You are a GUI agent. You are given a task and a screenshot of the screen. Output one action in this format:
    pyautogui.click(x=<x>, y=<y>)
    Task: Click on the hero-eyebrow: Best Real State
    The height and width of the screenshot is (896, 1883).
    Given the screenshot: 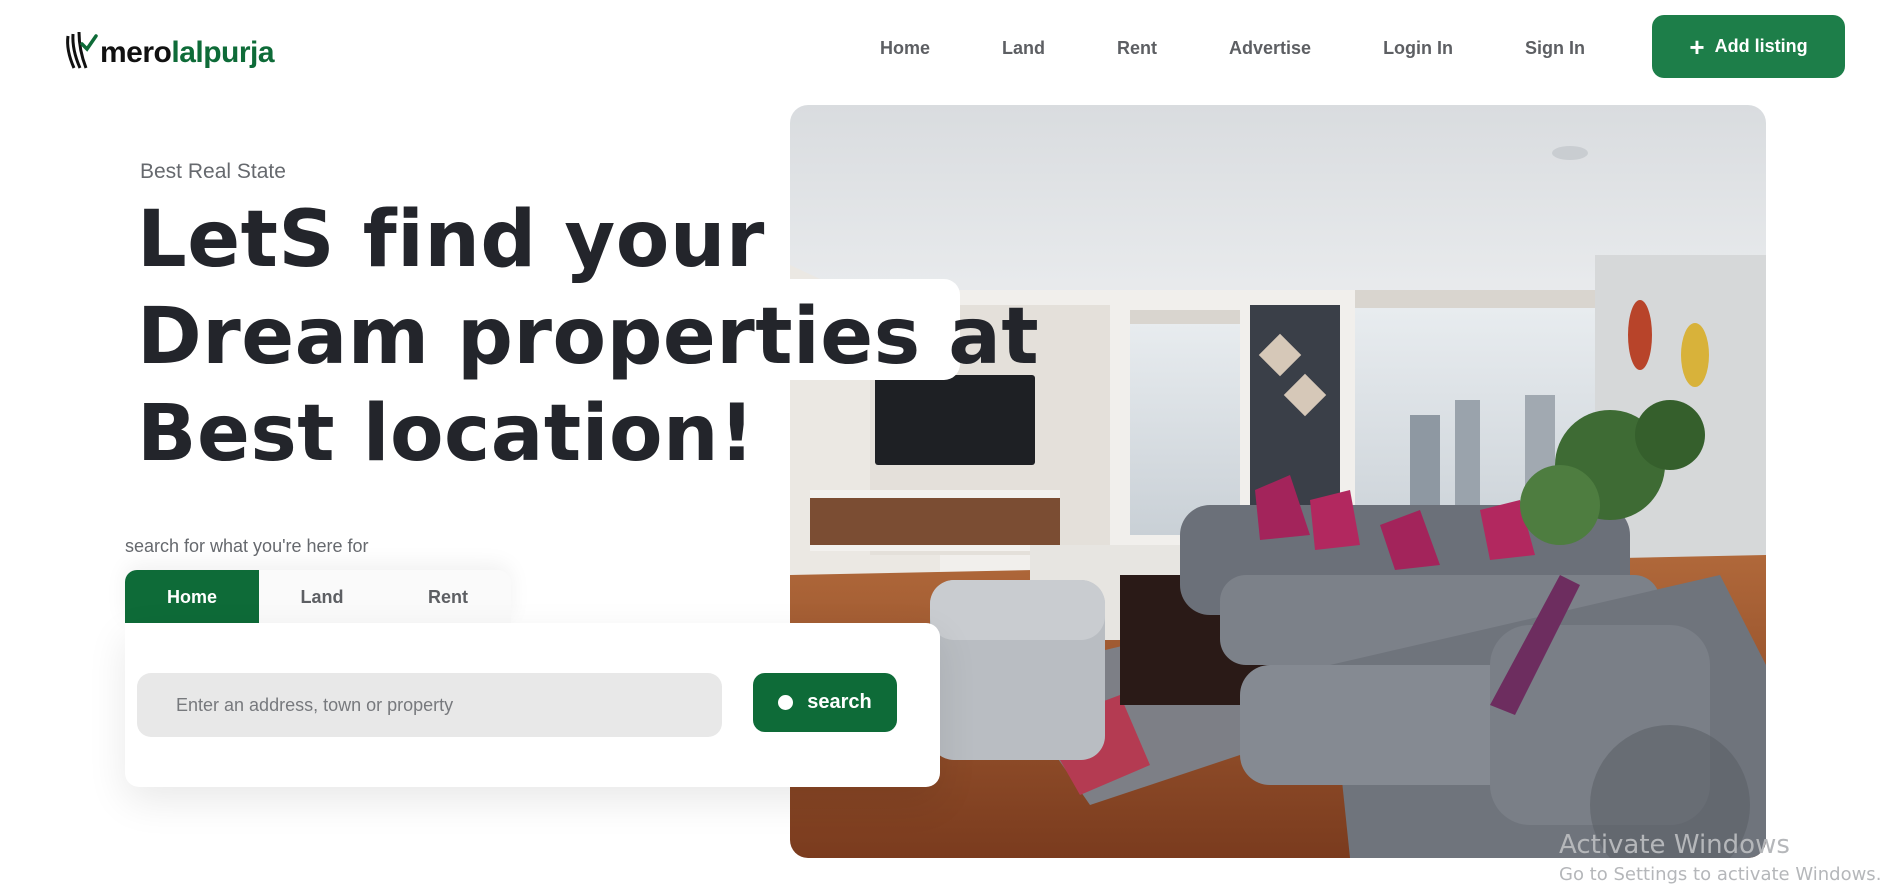 What is the action you would take?
    pyautogui.click(x=213, y=171)
    